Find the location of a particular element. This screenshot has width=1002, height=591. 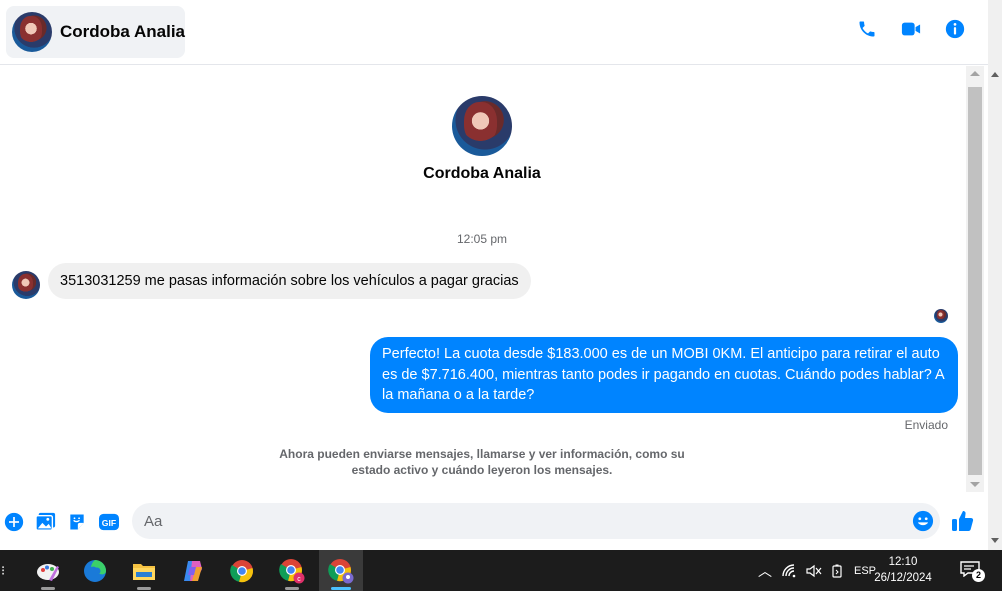

sent-status: Enviado is located at coordinates (926, 425).